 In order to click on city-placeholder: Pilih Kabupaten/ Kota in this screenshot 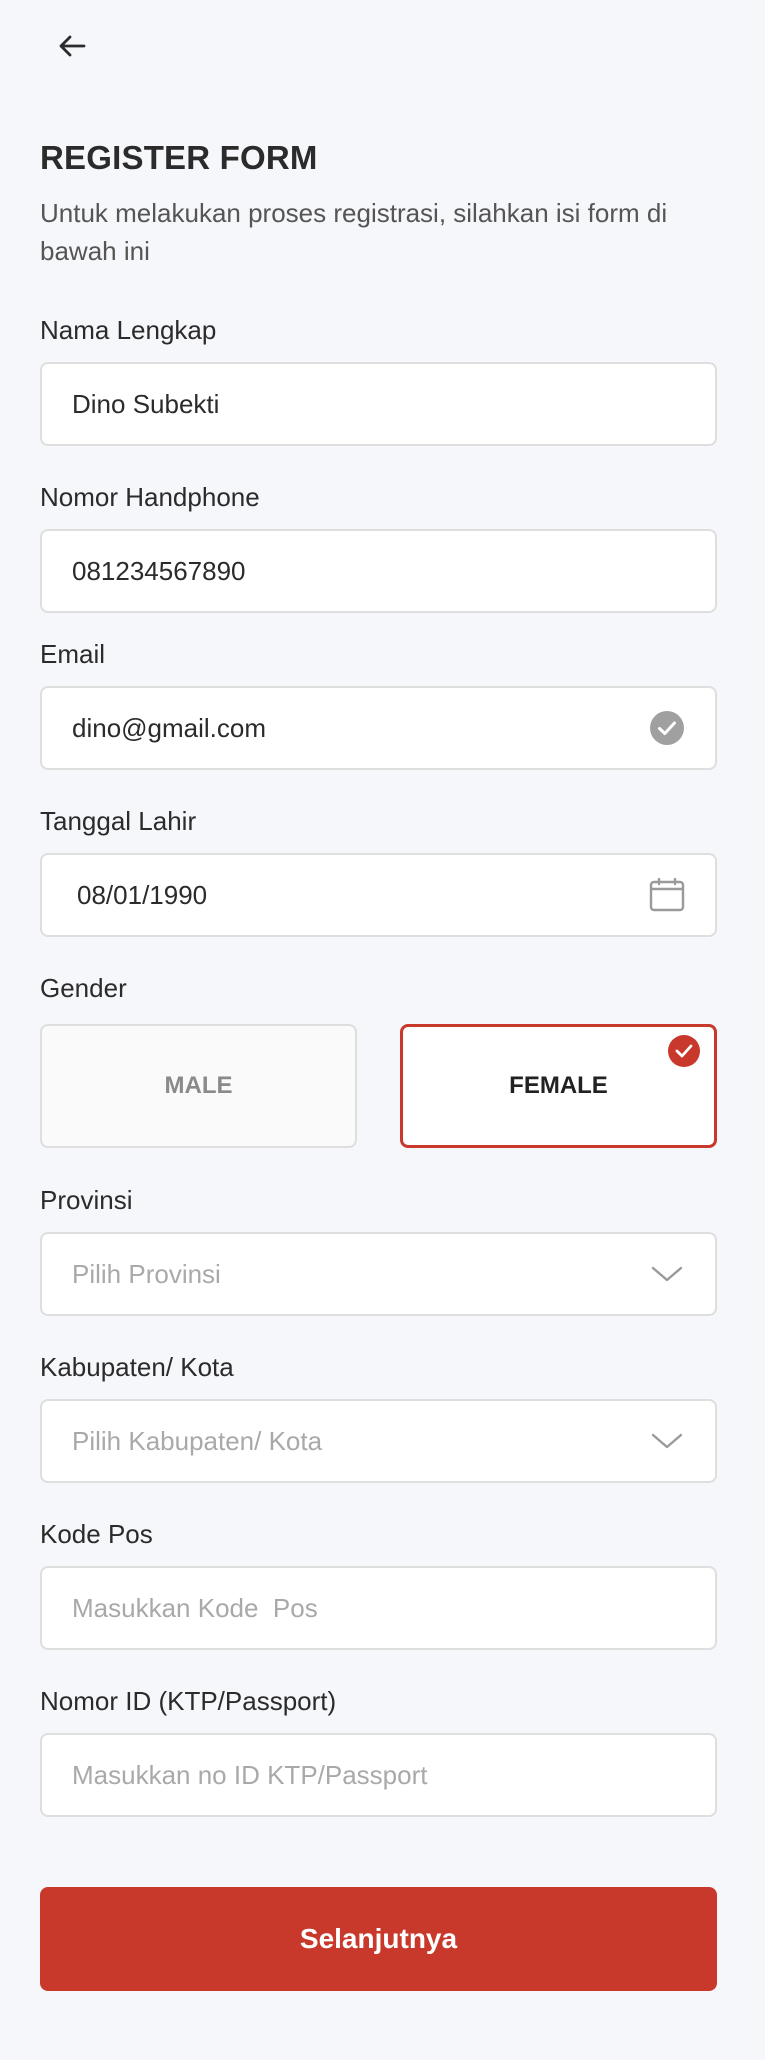, I will do `click(197, 1440)`.